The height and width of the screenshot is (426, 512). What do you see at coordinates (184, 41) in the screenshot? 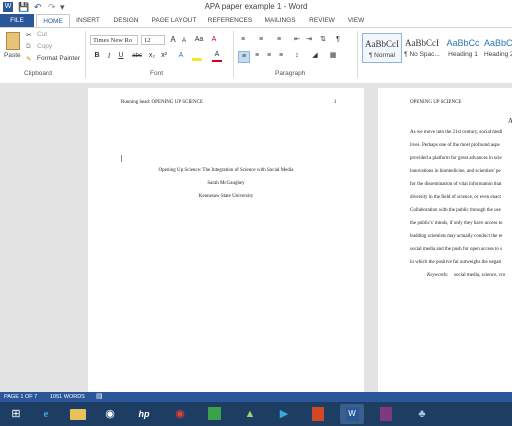
I see `shrink-font-button: A` at bounding box center [184, 41].